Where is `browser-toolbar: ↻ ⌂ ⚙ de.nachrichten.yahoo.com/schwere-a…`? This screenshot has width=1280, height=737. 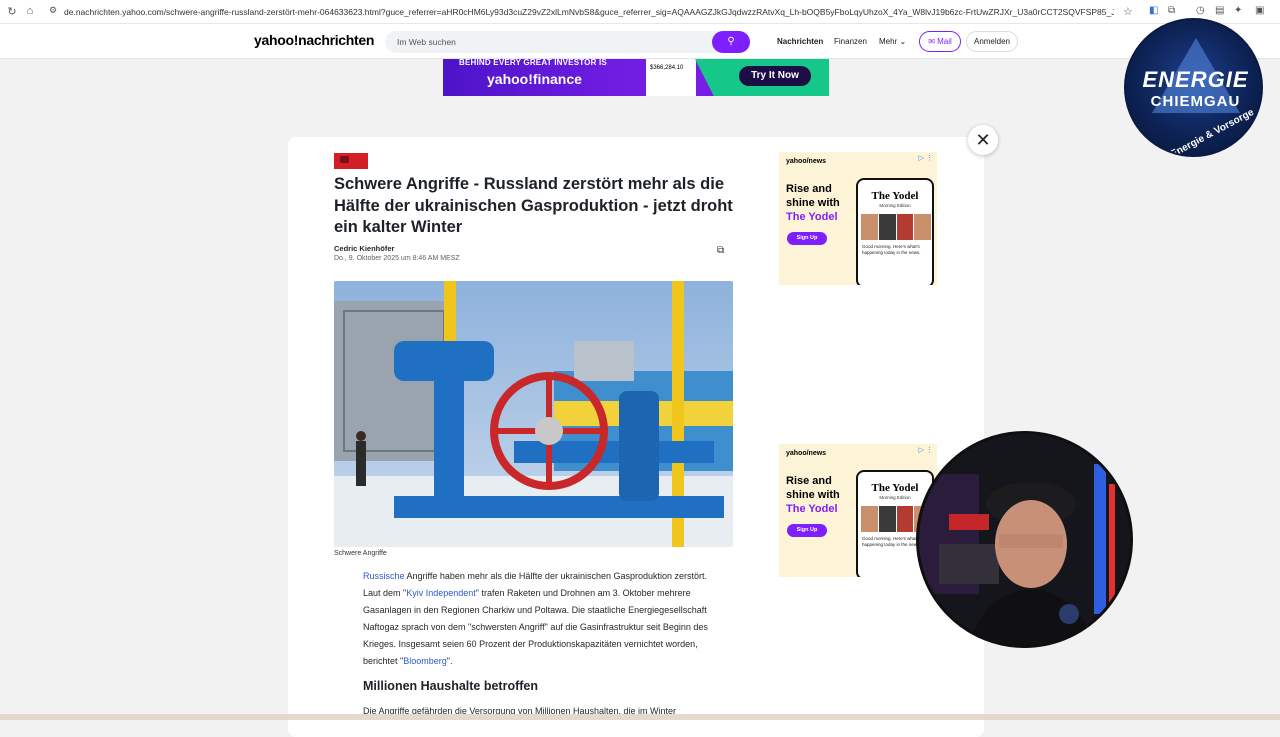 browser-toolbar: ↻ ⌂ ⚙ de.nachrichten.yahoo.com/schwere-a… is located at coordinates (640, 12).